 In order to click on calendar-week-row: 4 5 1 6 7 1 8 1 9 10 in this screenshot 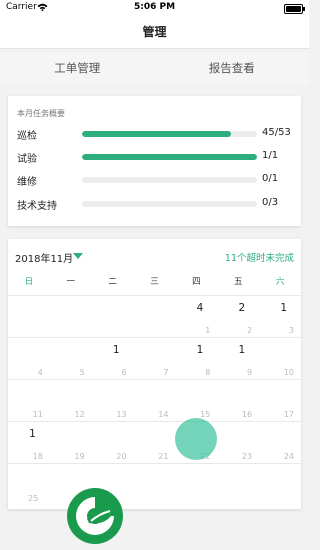, I will do `click(154, 358)`.